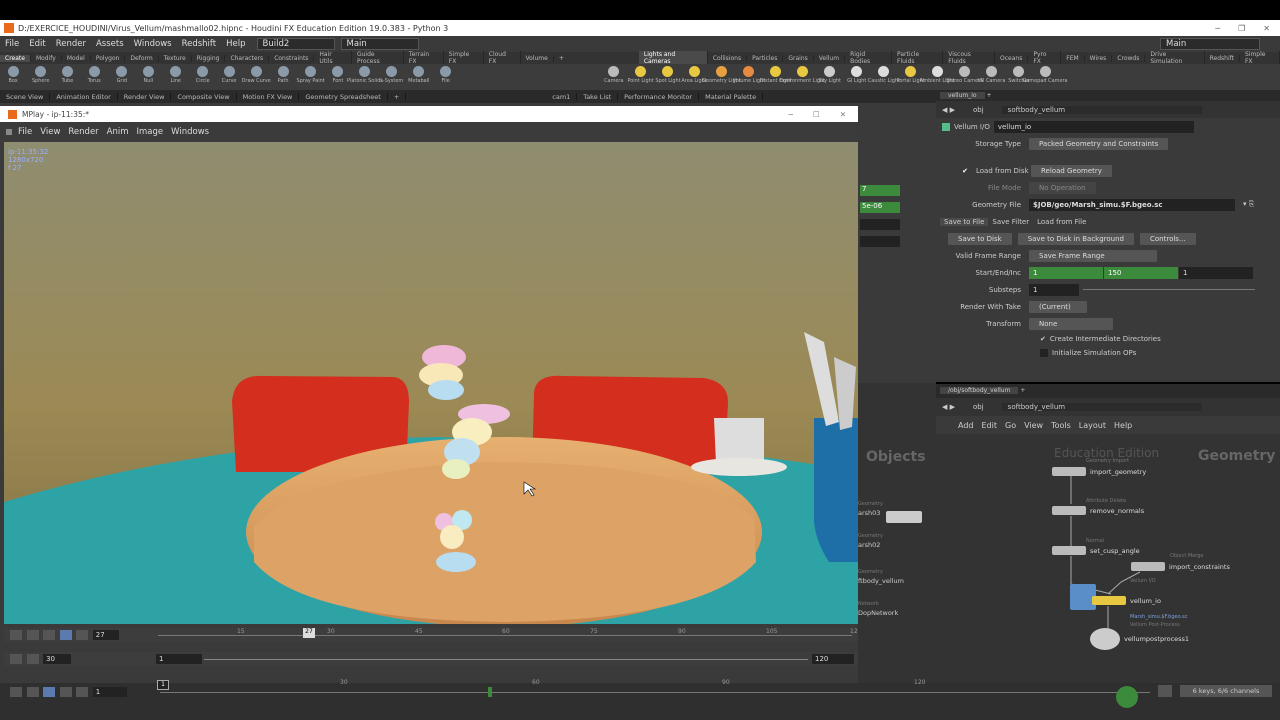 The image size is (1280, 720). I want to click on fps-field: 30, so click(57, 659).